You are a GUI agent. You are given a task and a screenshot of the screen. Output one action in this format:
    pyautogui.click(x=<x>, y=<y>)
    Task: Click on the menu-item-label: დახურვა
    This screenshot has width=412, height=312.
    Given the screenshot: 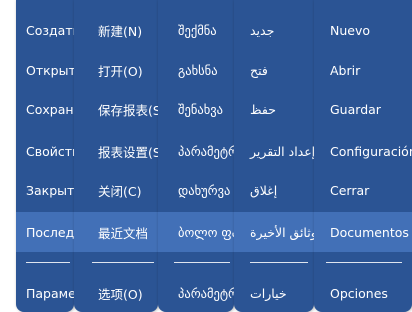 What is the action you would take?
    pyautogui.click(x=204, y=190)
    